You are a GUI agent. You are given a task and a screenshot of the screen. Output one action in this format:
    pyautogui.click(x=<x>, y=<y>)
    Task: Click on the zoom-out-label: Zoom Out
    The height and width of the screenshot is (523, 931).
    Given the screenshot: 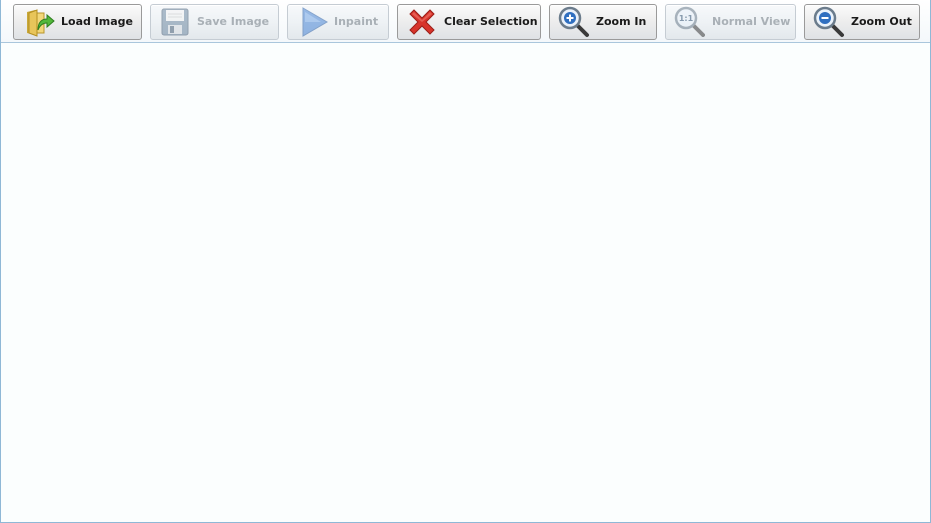 What is the action you would take?
    pyautogui.click(x=881, y=21)
    